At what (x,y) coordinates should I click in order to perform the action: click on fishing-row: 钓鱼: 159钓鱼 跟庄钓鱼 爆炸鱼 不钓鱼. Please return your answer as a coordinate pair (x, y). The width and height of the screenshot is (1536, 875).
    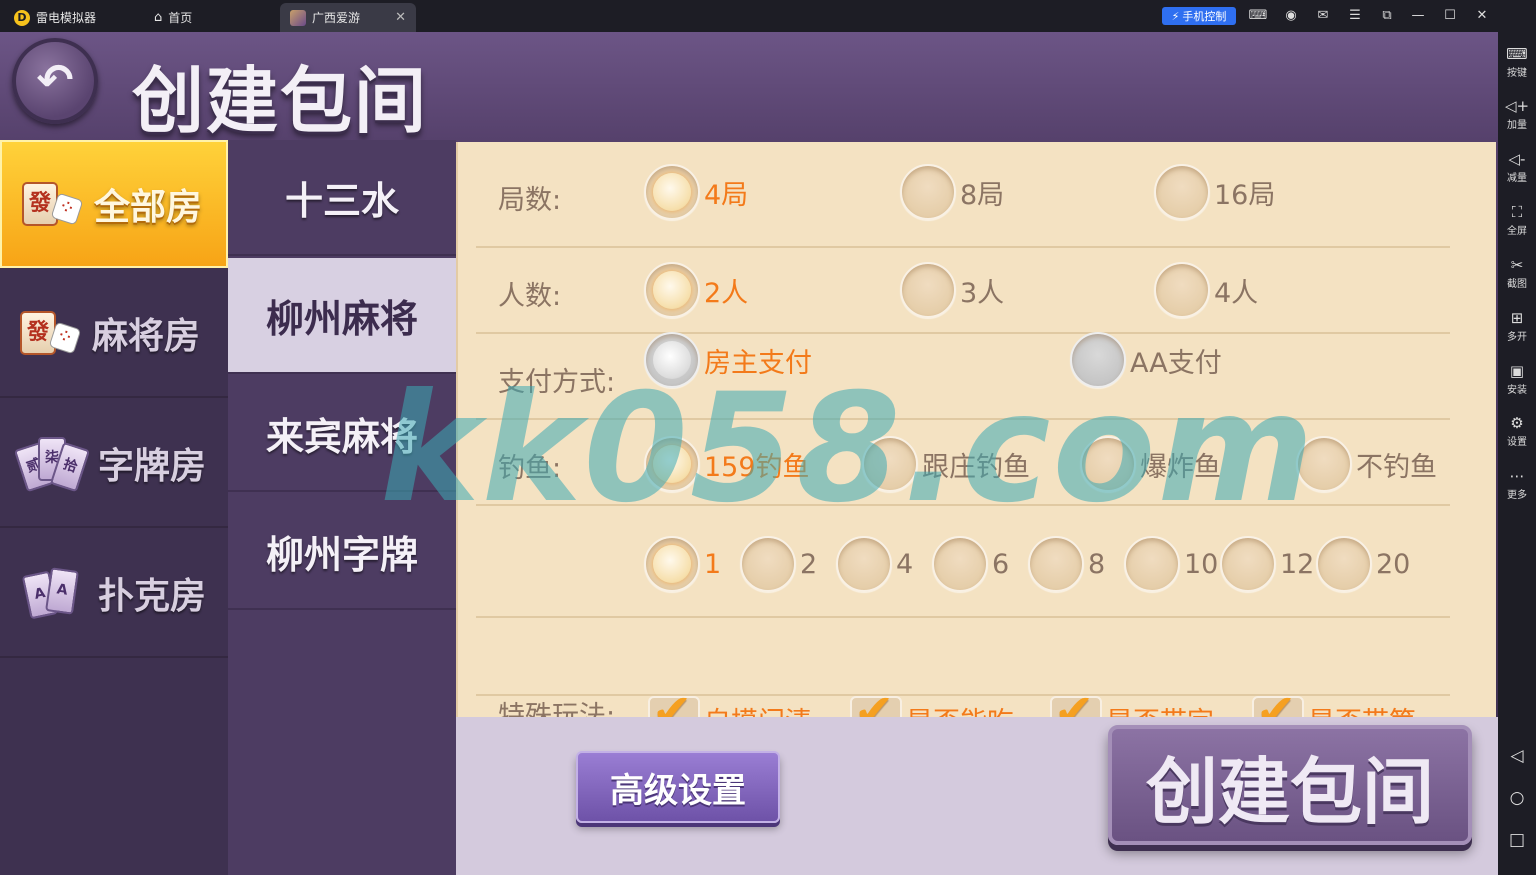
    Looking at the image, I should click on (963, 464).